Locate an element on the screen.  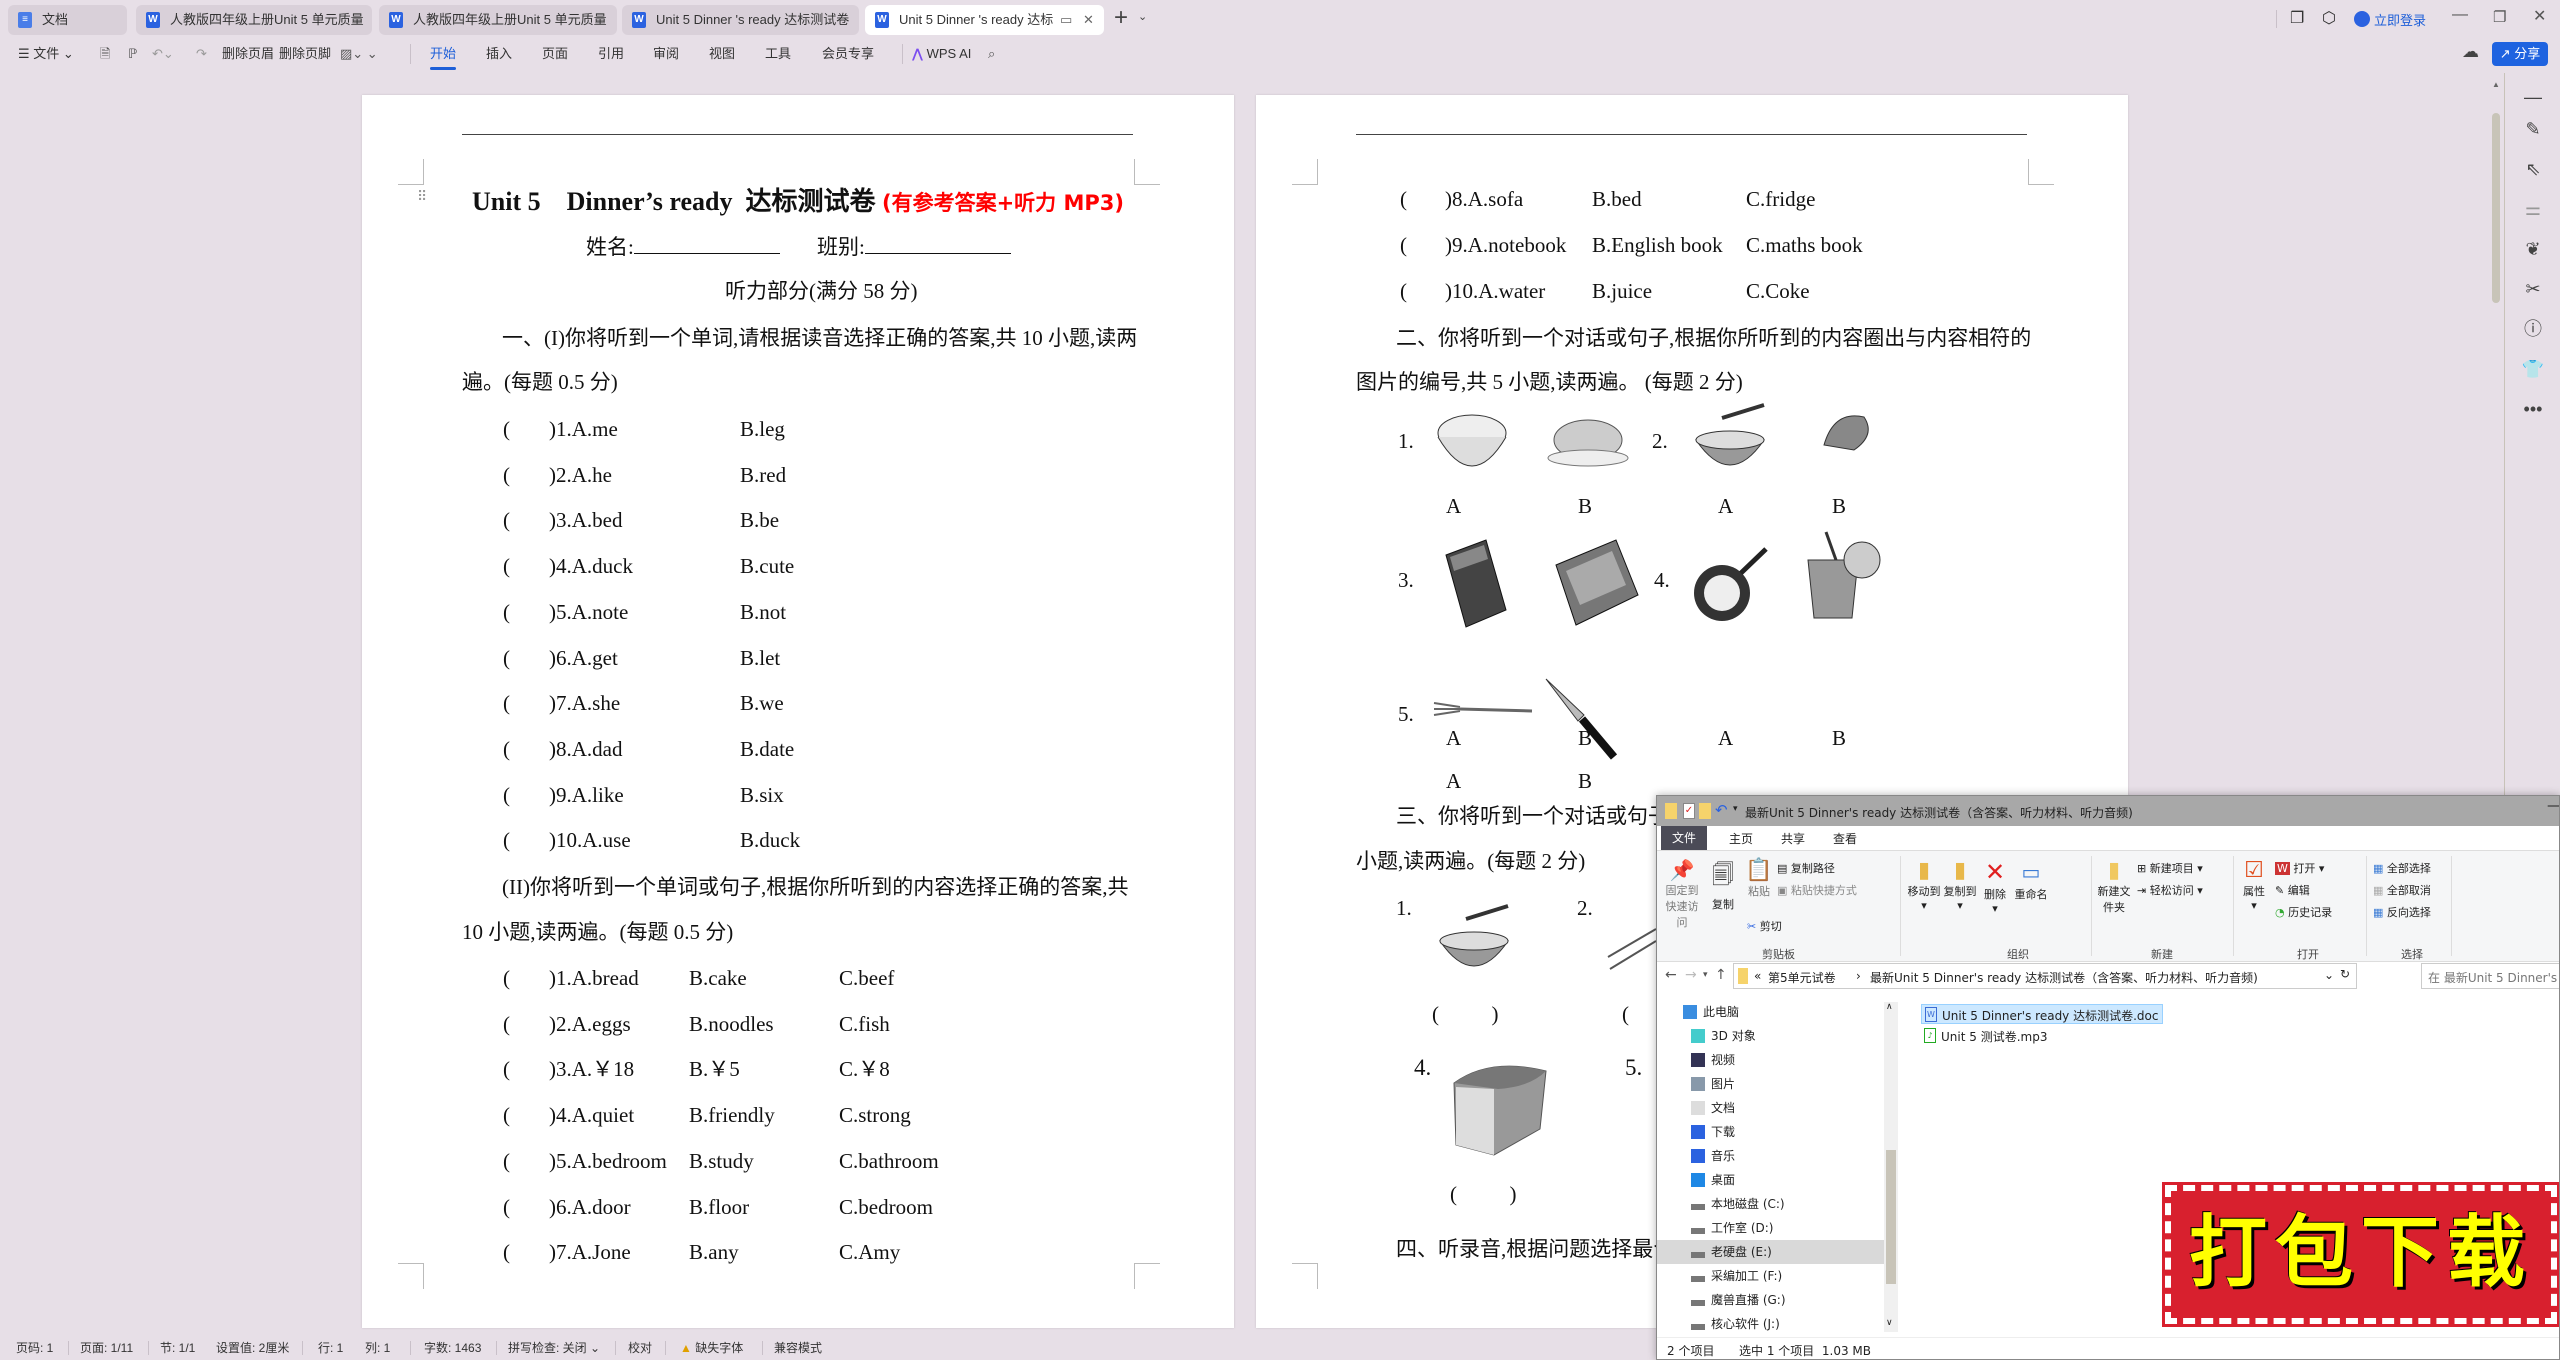
ribbon-tab-references: 引用 is located at coordinates (611, 54).